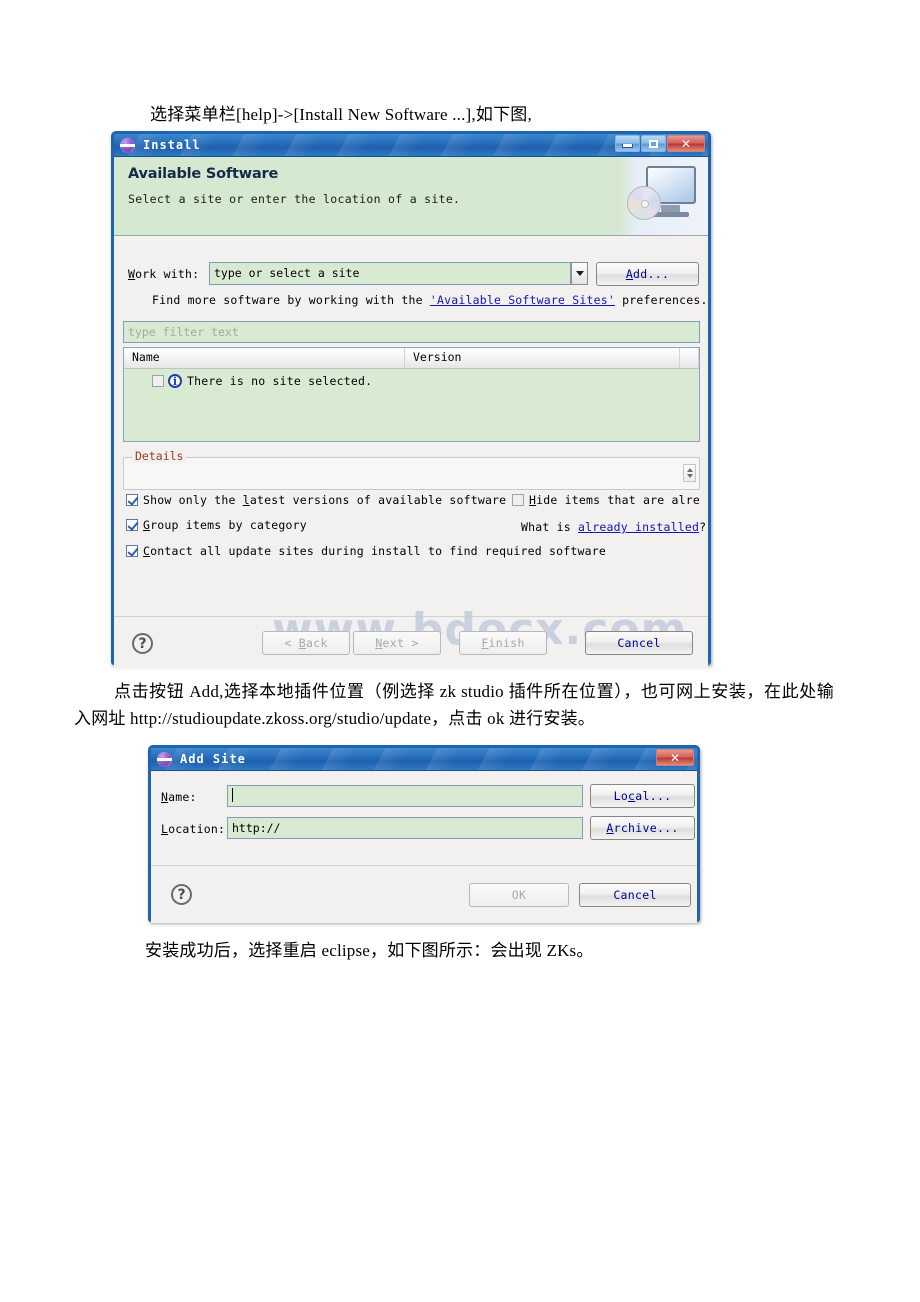 The image size is (920, 1302). I want to click on option-hide-installed: Hide items that are alread, so click(606, 500).